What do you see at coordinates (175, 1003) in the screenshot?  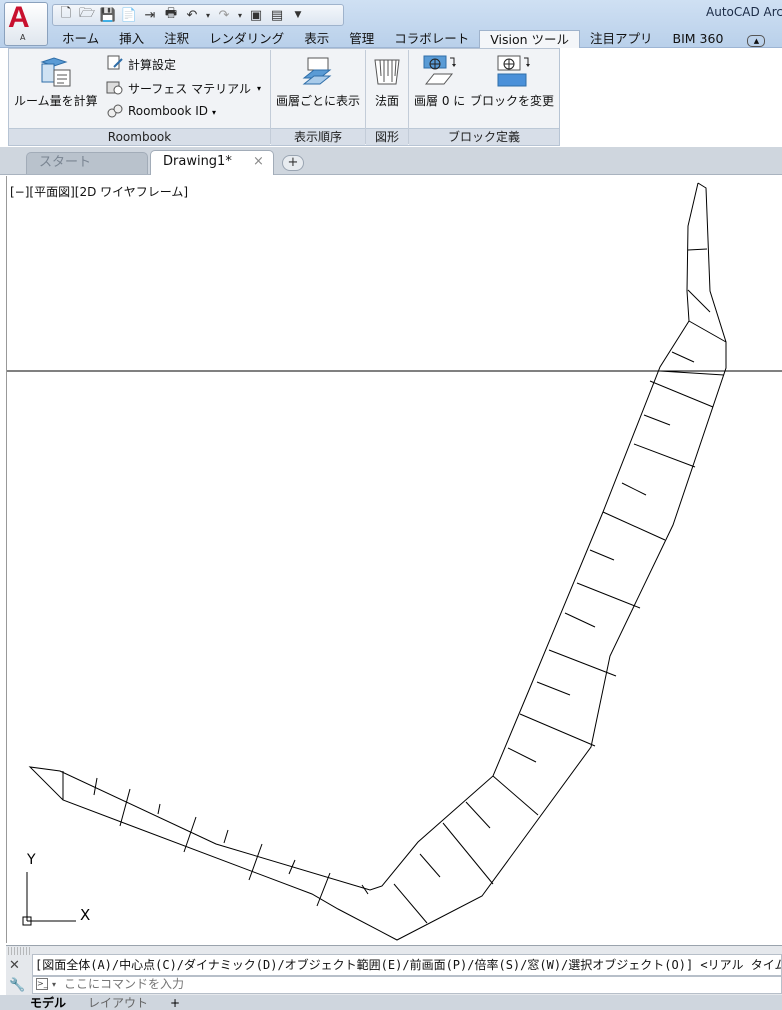 I see `add-layout-button: +` at bounding box center [175, 1003].